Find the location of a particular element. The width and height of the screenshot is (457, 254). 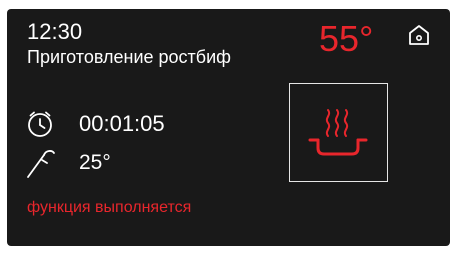

steam-mode-button is located at coordinates (338, 132).